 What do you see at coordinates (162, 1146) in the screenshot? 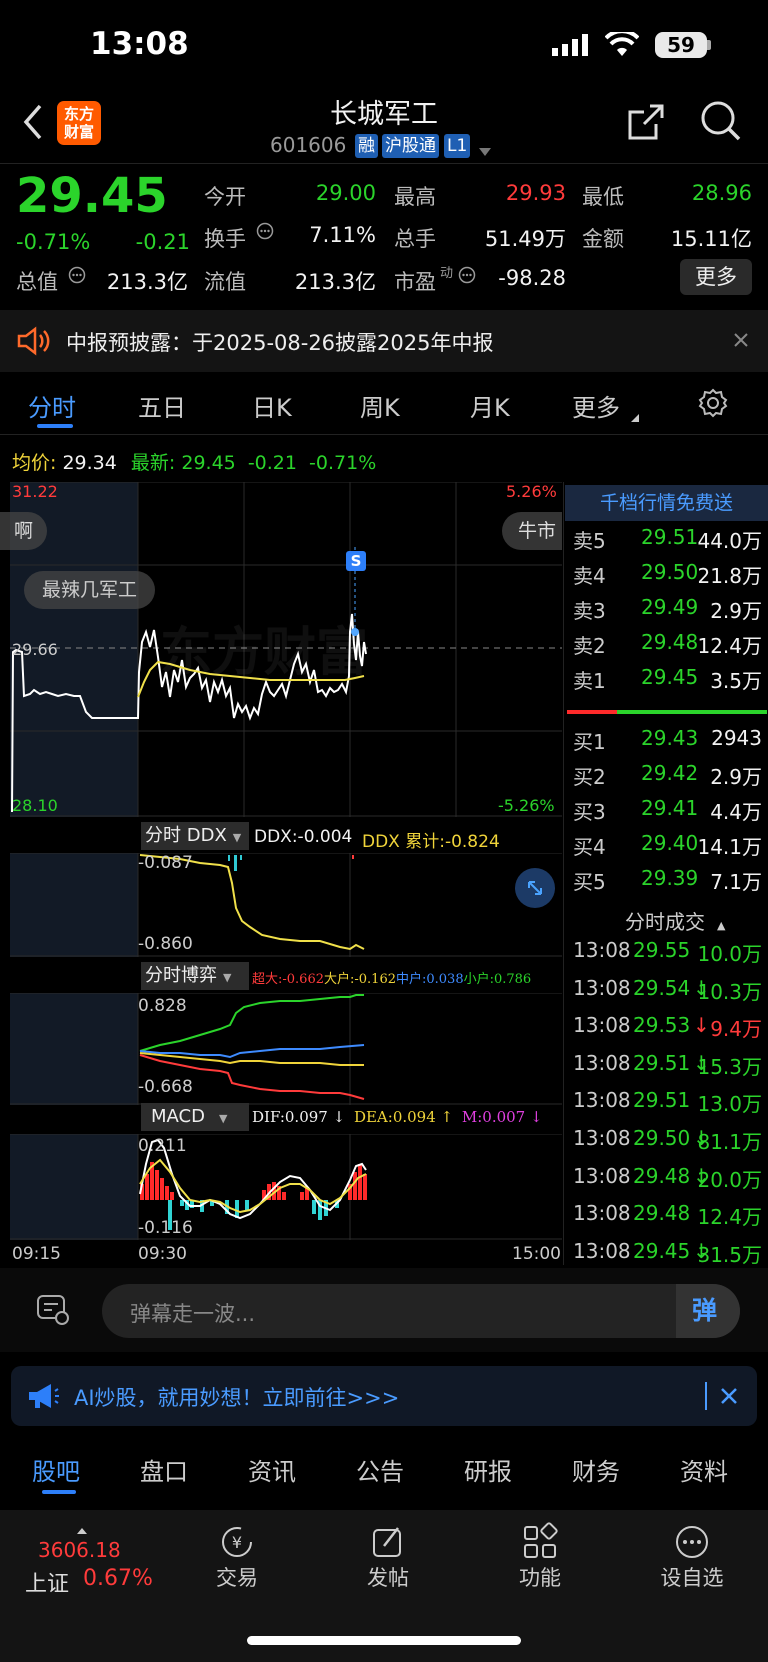
I see `macd-top-label: 0.211` at bounding box center [162, 1146].